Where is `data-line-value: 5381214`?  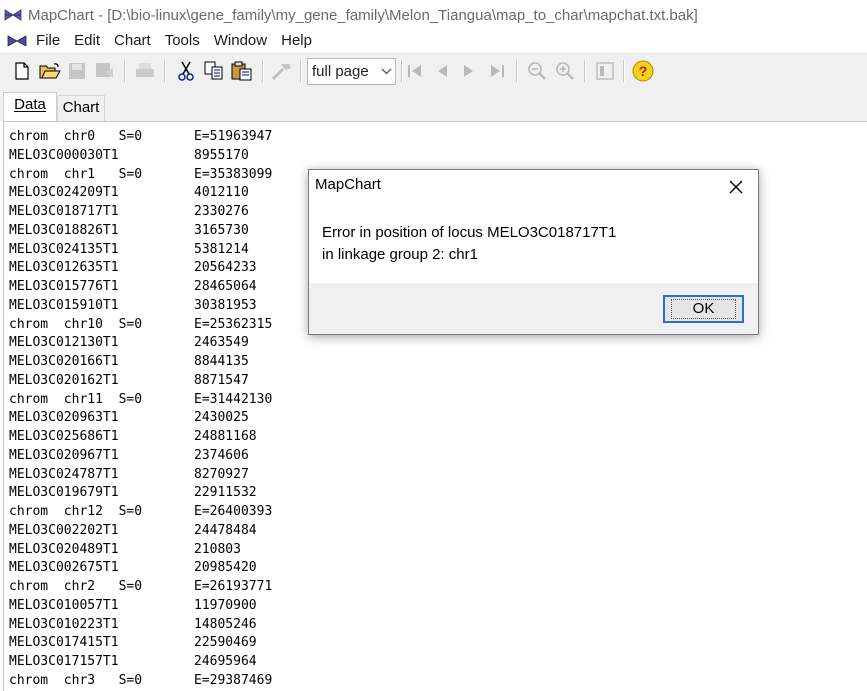 data-line-value: 5381214 is located at coordinates (221, 249).